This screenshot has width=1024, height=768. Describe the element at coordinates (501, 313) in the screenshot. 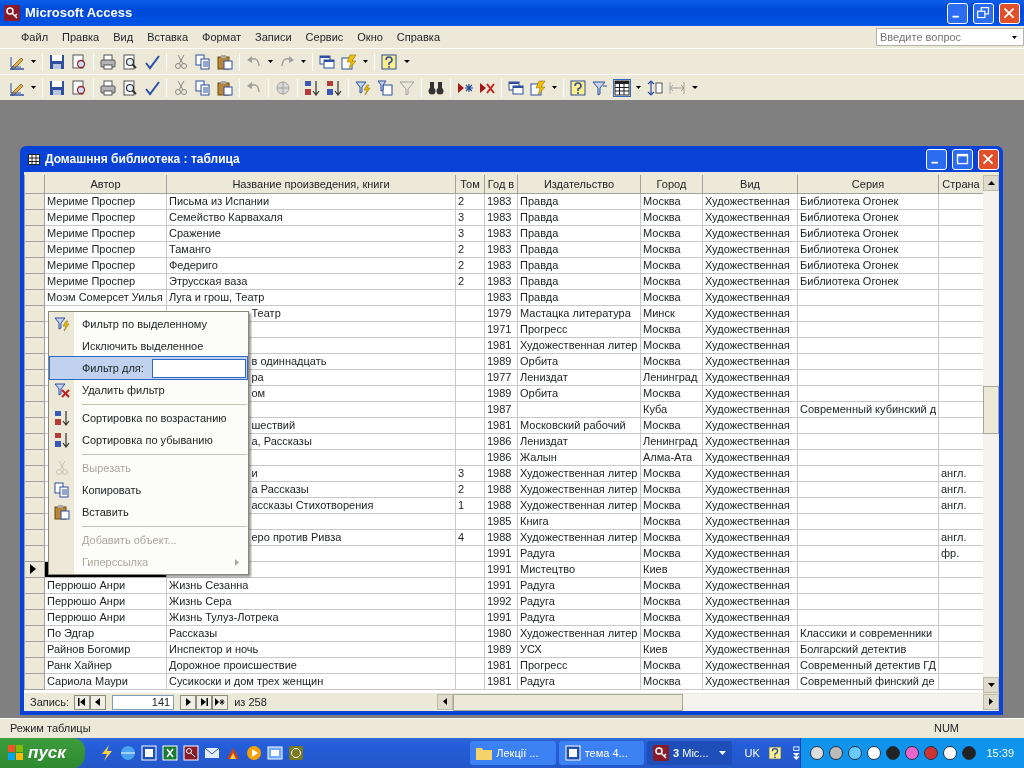

I see `table-cell: 1979` at that location.